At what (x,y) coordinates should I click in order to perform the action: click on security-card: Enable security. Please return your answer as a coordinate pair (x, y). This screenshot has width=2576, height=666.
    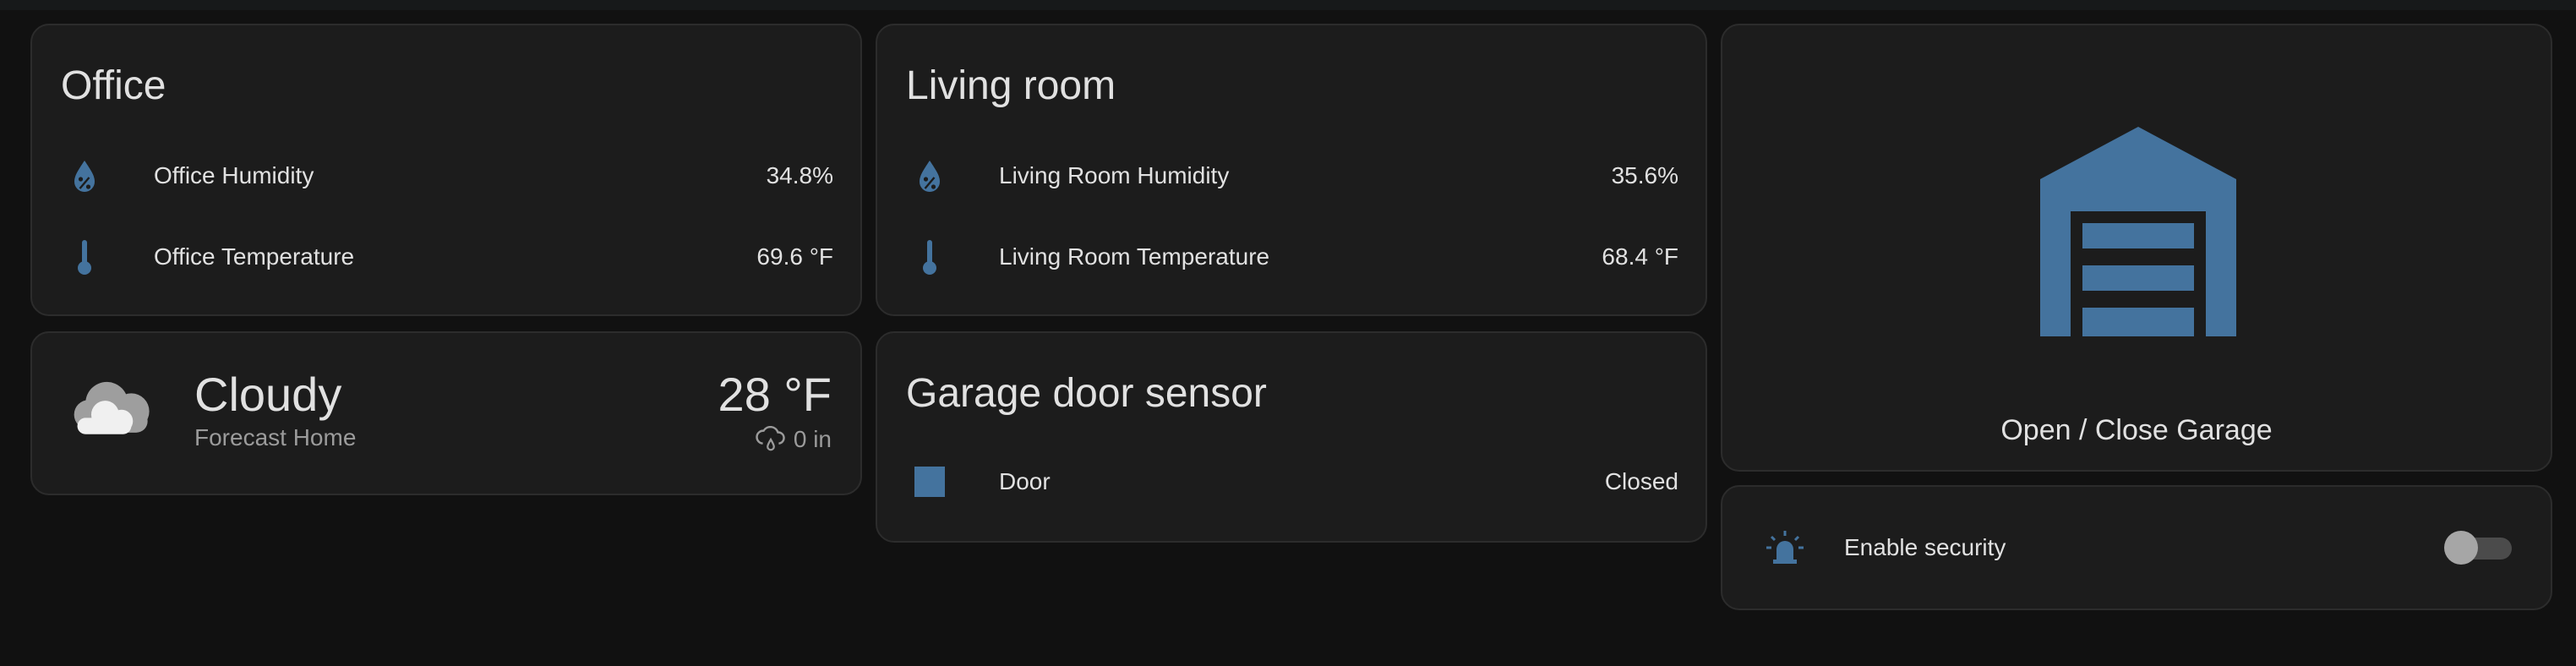
    Looking at the image, I should click on (2136, 547).